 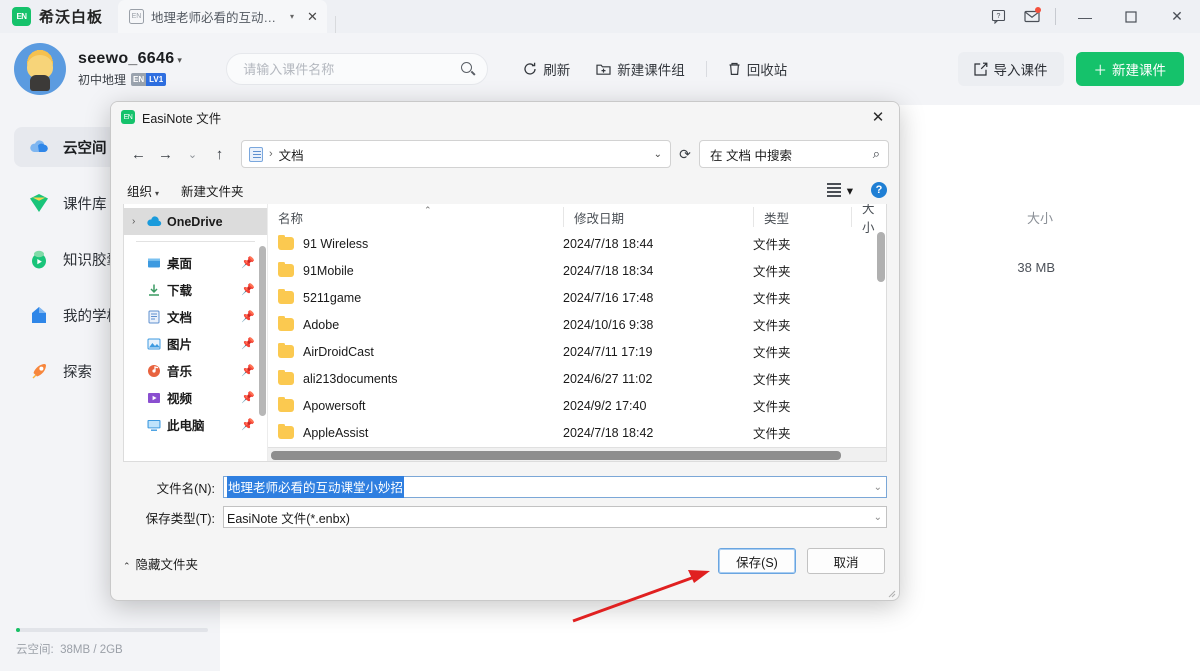 I want to click on filetype-select: EasiNote 文件(*.enbx) ⌄, so click(x=555, y=517).